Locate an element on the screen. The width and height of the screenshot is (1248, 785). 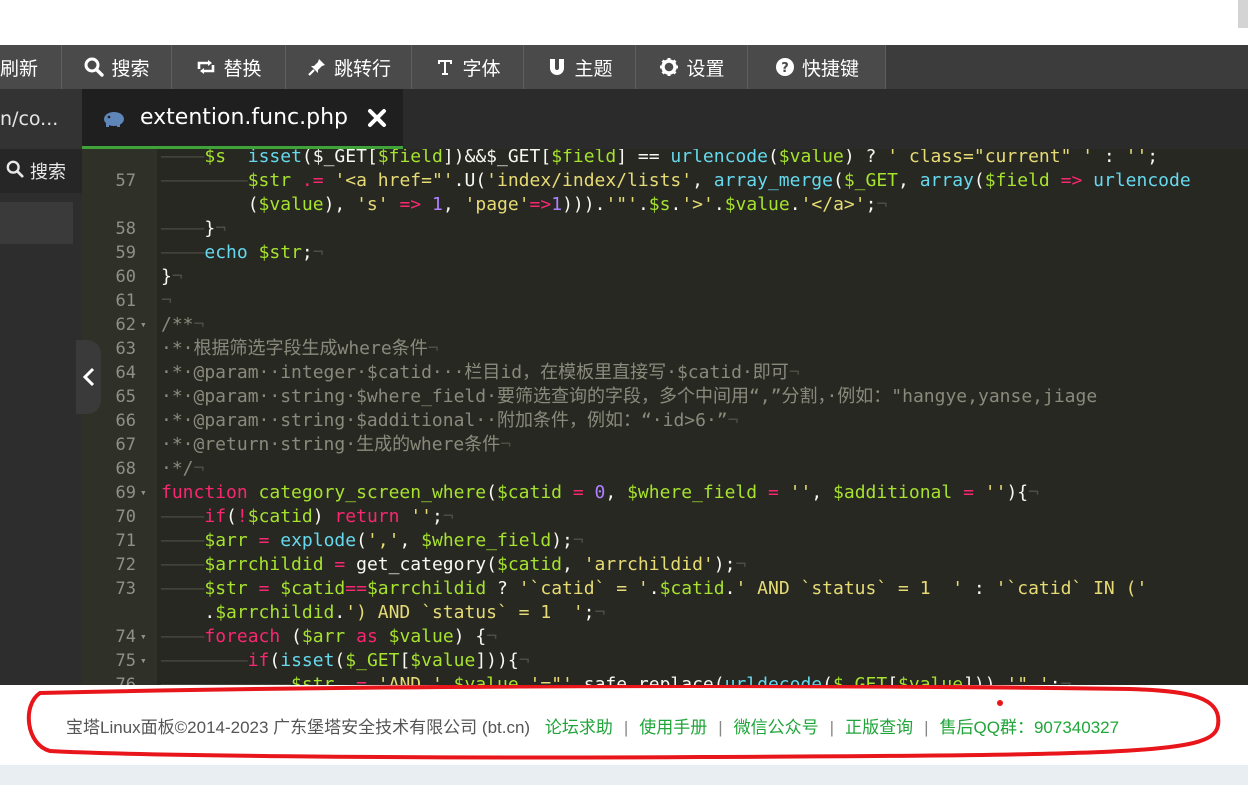
refresh-button: 刷新 is located at coordinates (31, 67).